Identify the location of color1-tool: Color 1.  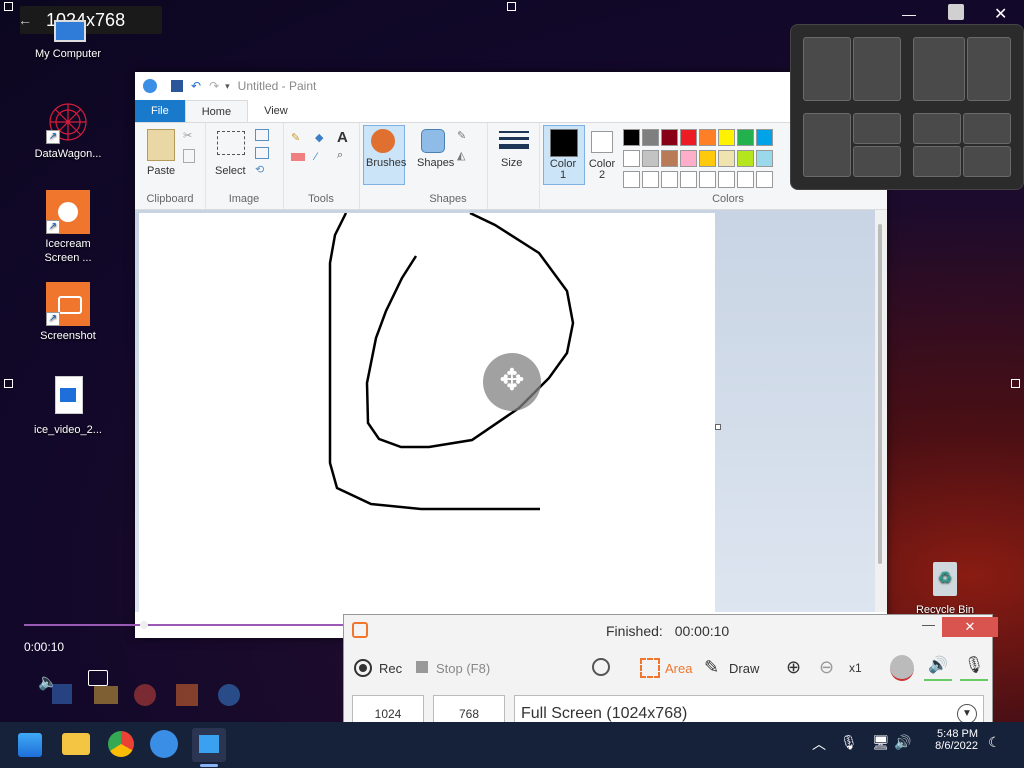
(563, 166).